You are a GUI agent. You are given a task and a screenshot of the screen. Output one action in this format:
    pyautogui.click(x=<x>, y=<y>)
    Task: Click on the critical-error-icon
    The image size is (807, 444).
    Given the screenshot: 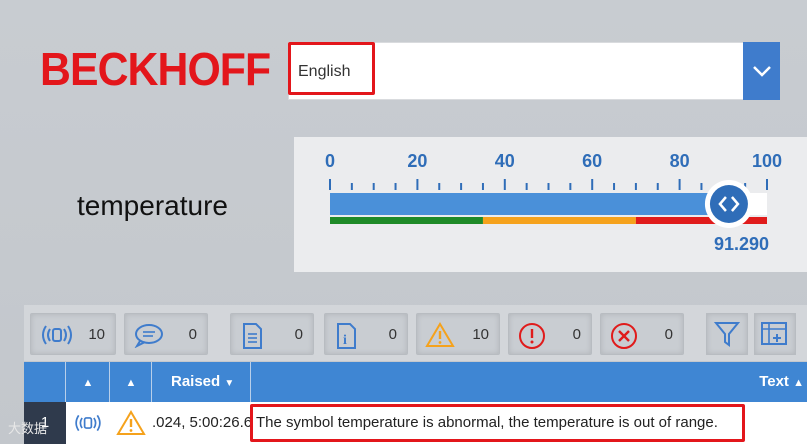 What is the action you would take?
    pyautogui.click(x=624, y=336)
    